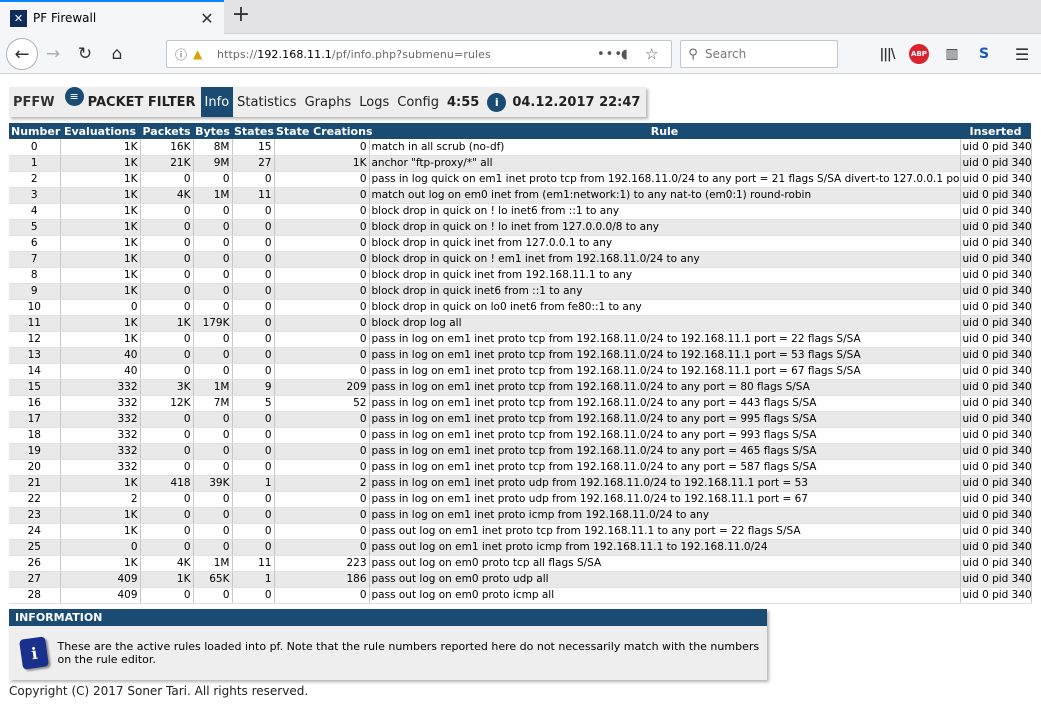 This screenshot has width=1041, height=710. What do you see at coordinates (887, 54) in the screenshot?
I see `library-icon: |||\` at bounding box center [887, 54].